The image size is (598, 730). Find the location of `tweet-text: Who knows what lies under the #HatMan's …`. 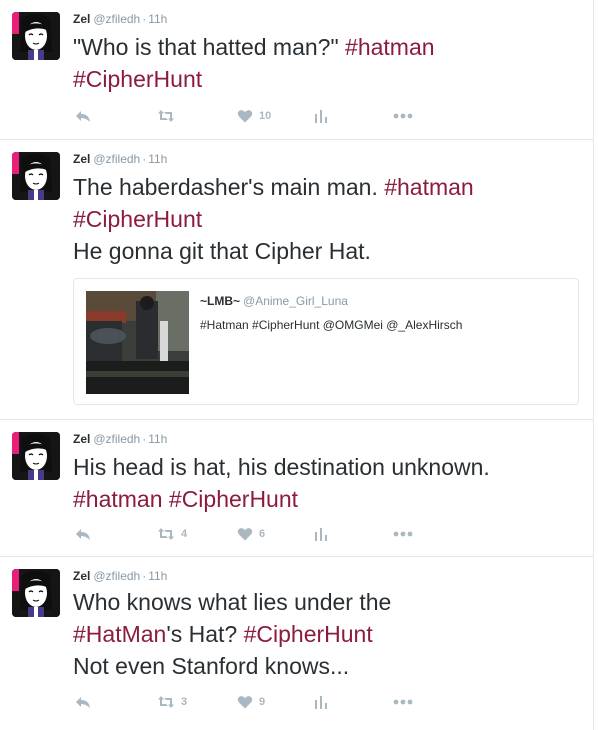

tweet-text: Who knows what lies under the #HatMan's … is located at coordinates (330, 634).